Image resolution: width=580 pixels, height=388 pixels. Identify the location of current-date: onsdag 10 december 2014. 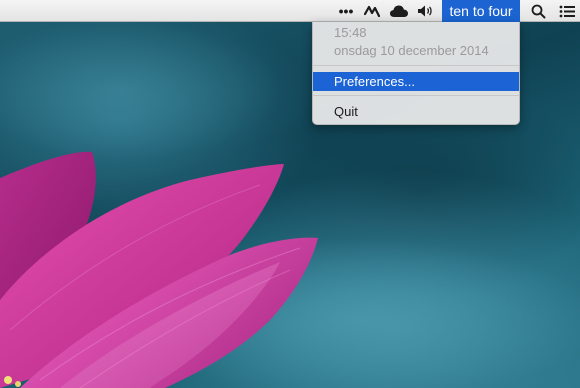
(411, 50).